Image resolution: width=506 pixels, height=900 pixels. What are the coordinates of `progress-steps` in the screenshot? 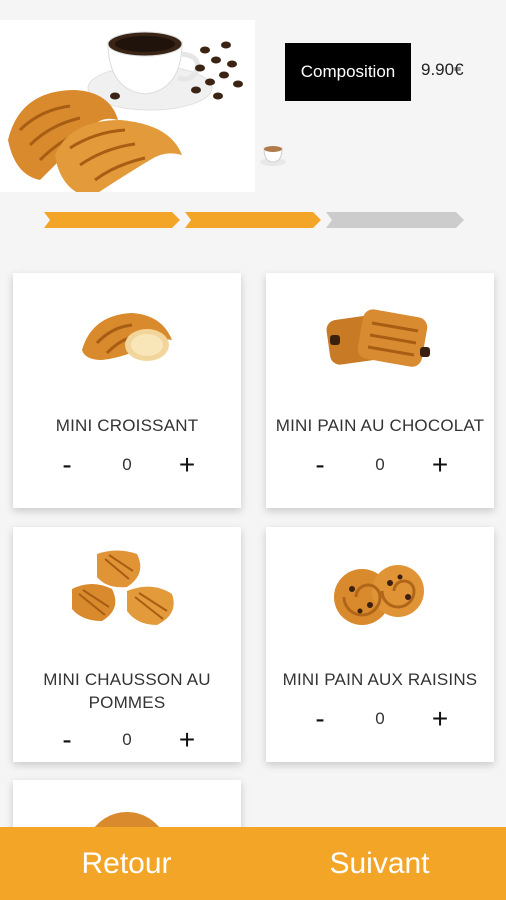 It's located at (254, 220).